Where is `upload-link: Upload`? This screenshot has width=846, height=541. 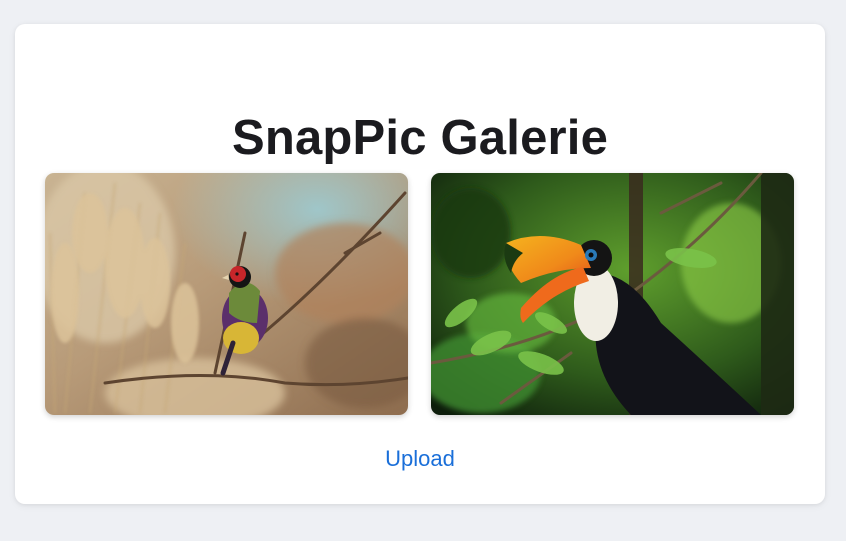
upload-link: Upload is located at coordinates (420, 459).